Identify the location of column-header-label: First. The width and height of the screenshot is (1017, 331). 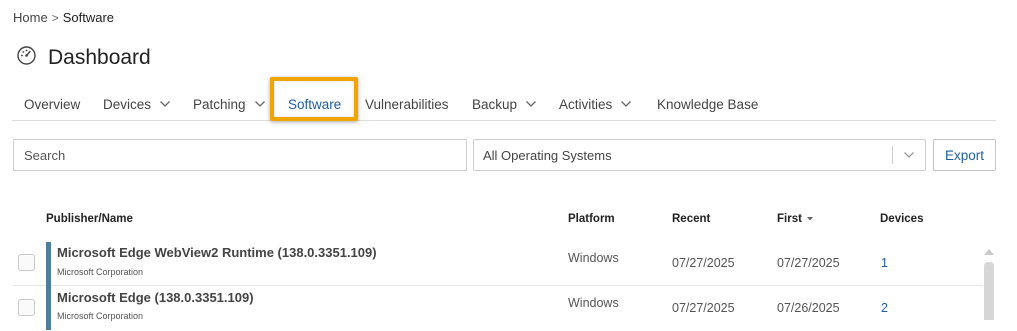
(789, 219).